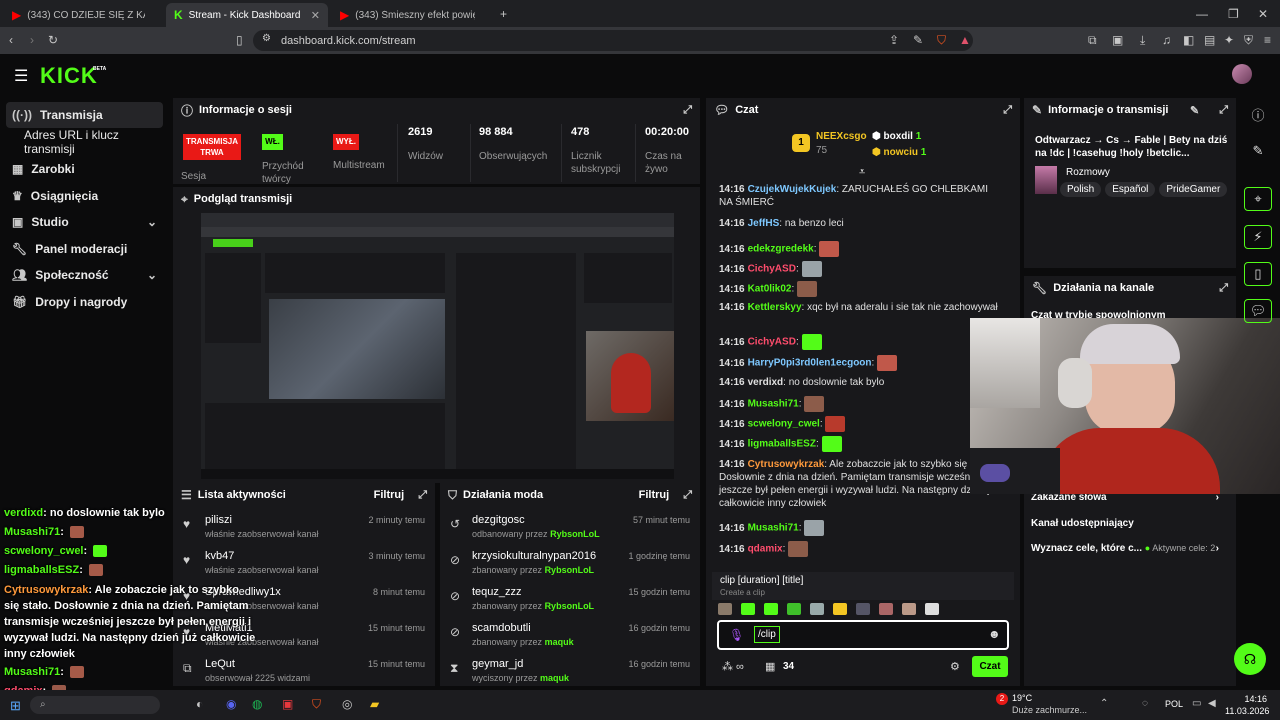  I want to click on language-indicator: POL, so click(1174, 704).